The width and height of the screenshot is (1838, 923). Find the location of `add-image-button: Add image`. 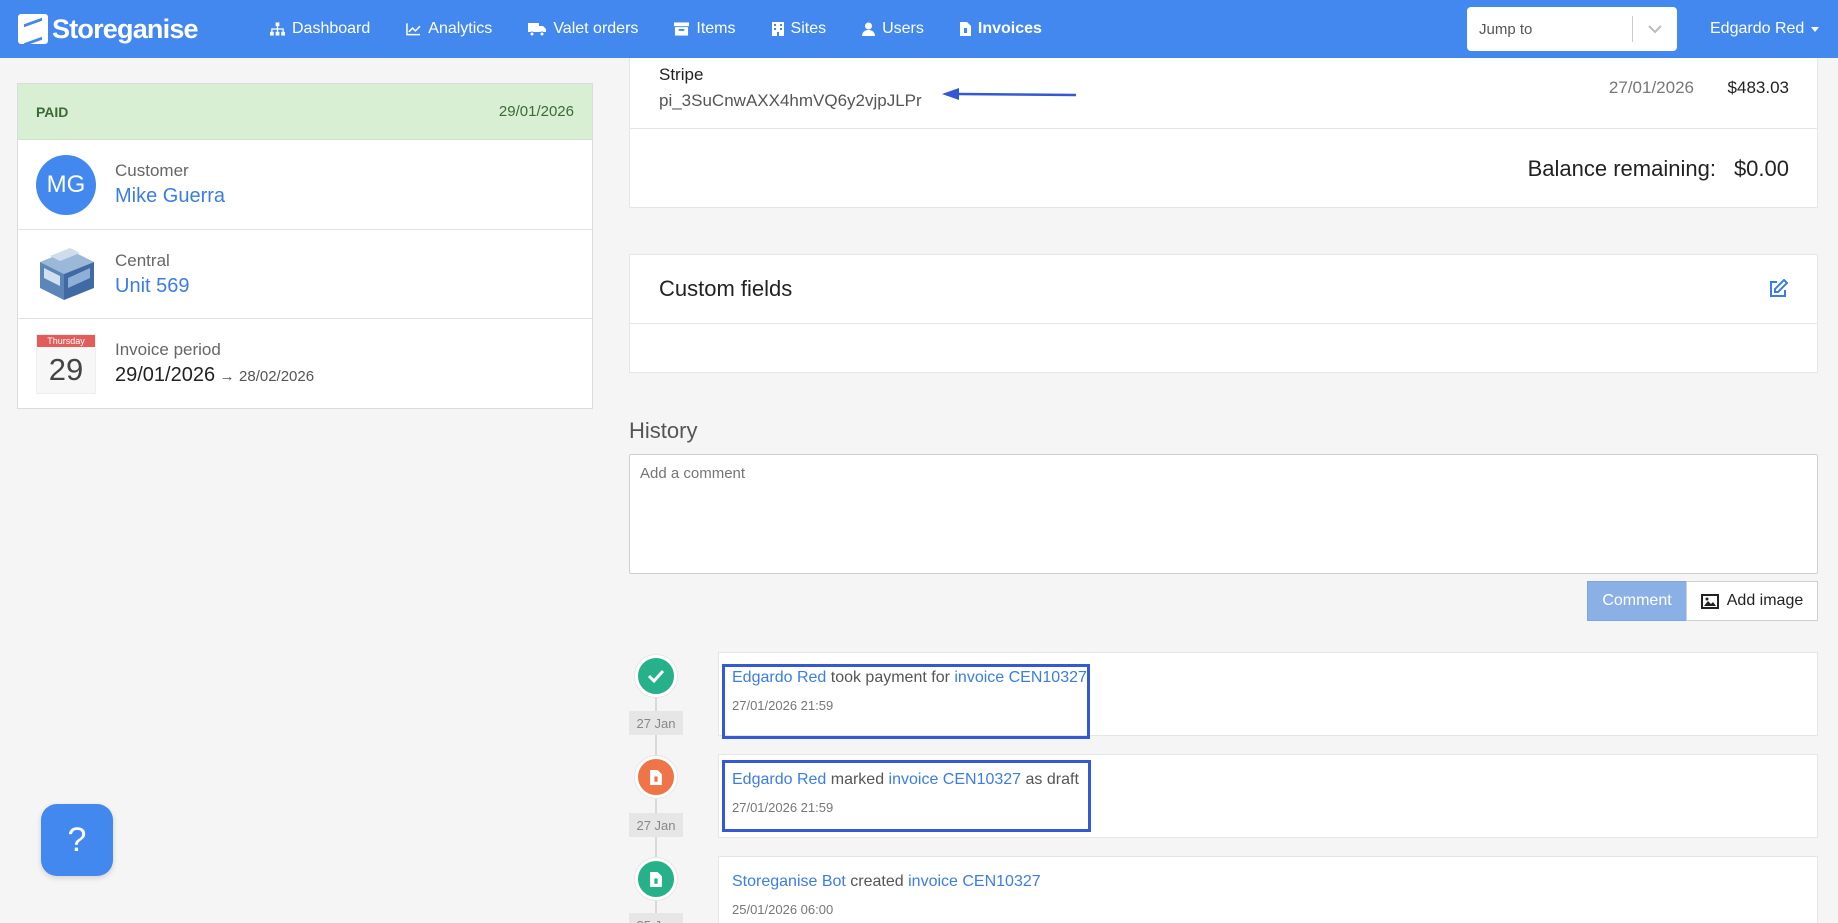

add-image-button: Add image is located at coordinates (1752, 601).